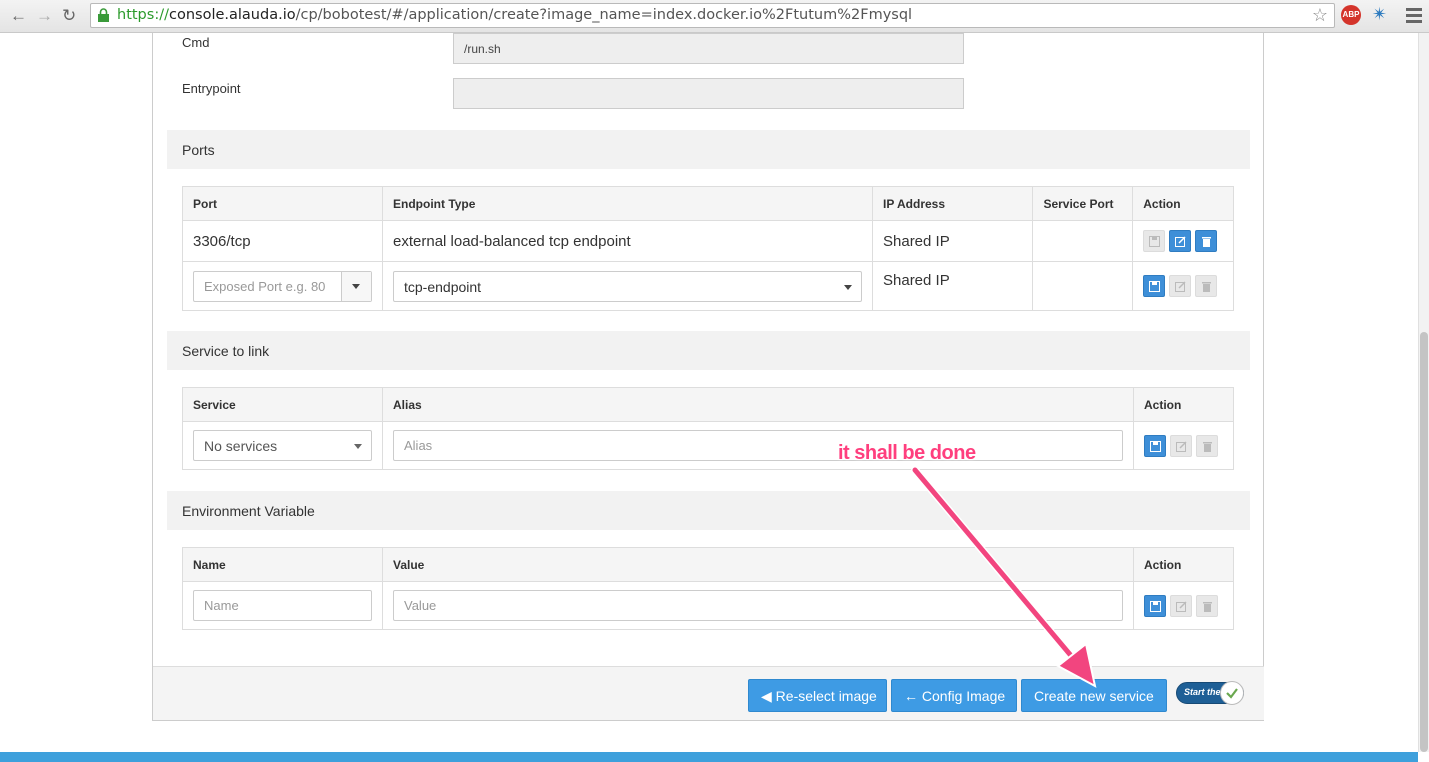 The height and width of the screenshot is (762, 1429). What do you see at coordinates (627, 286) in the screenshot?
I see `endpoint-type-select: tcp-endpoint` at bounding box center [627, 286].